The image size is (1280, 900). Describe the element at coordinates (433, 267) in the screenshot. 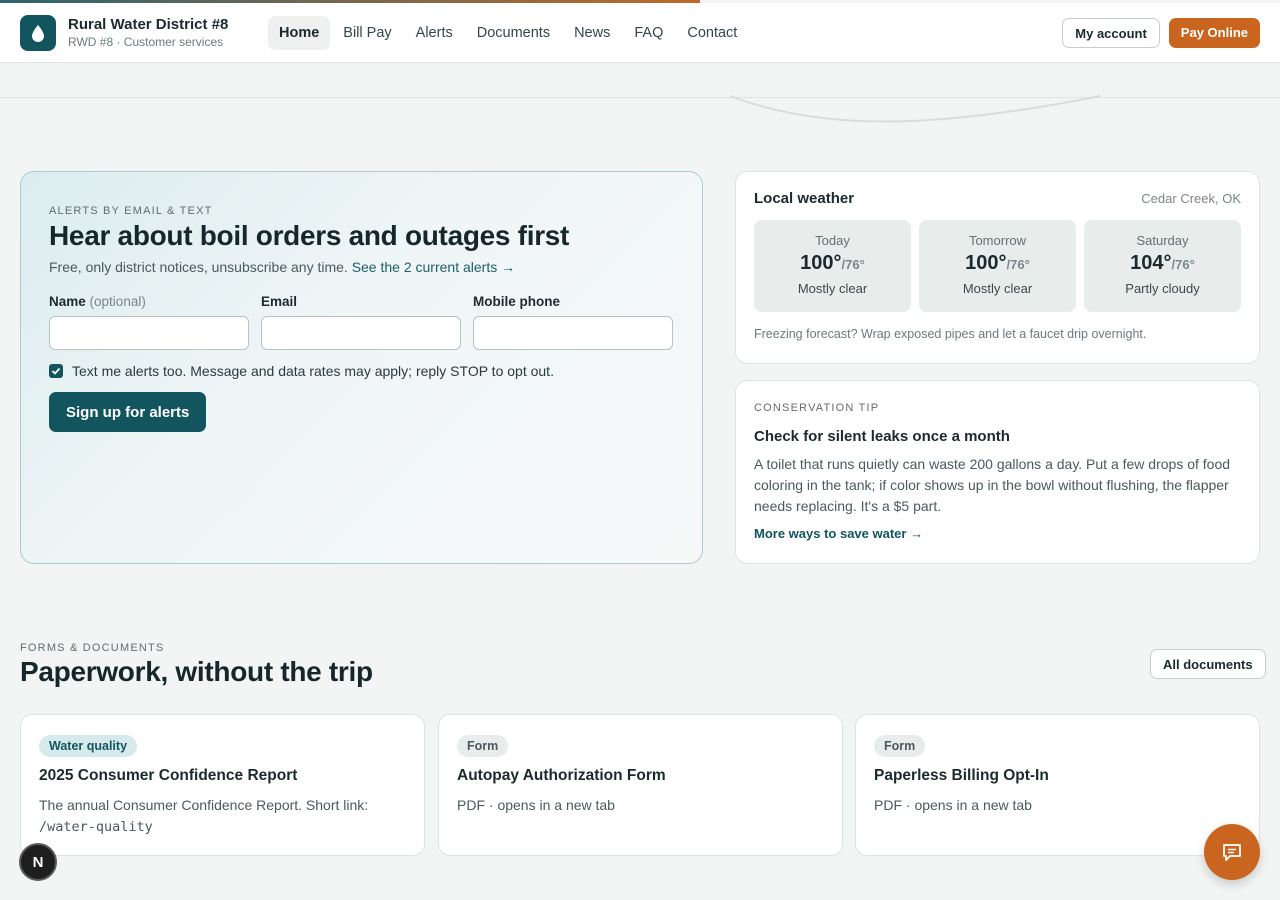

I see `current-alerts-link: See the 2 current alerts →` at that location.